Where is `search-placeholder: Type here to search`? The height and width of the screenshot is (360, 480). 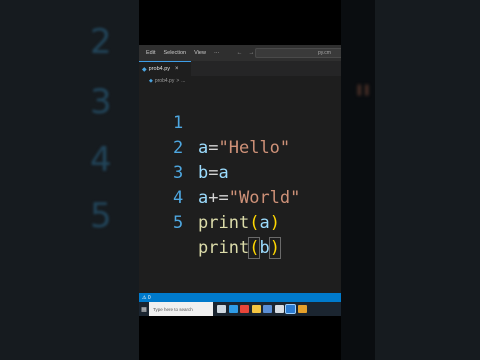
search-placeholder: Type here to search is located at coordinates (173, 309).